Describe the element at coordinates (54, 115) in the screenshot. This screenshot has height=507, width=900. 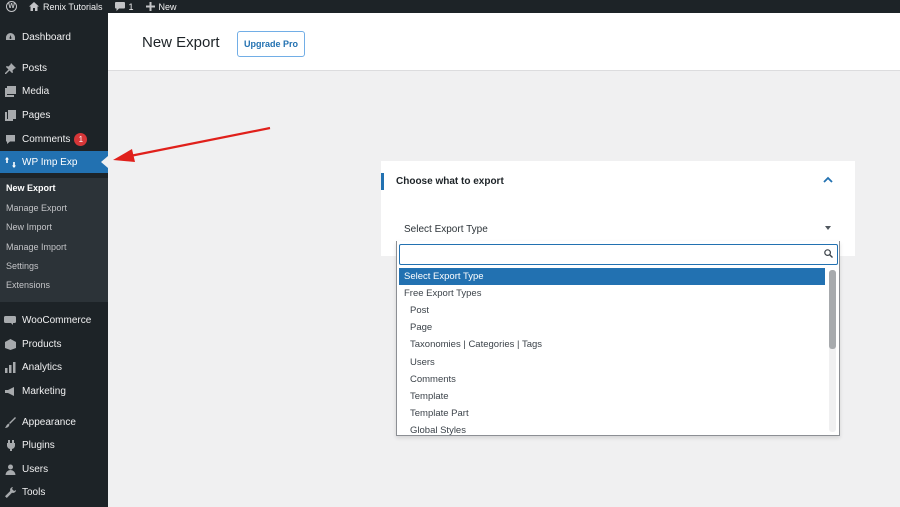
I see `sidebar-item-pages: Pages` at that location.